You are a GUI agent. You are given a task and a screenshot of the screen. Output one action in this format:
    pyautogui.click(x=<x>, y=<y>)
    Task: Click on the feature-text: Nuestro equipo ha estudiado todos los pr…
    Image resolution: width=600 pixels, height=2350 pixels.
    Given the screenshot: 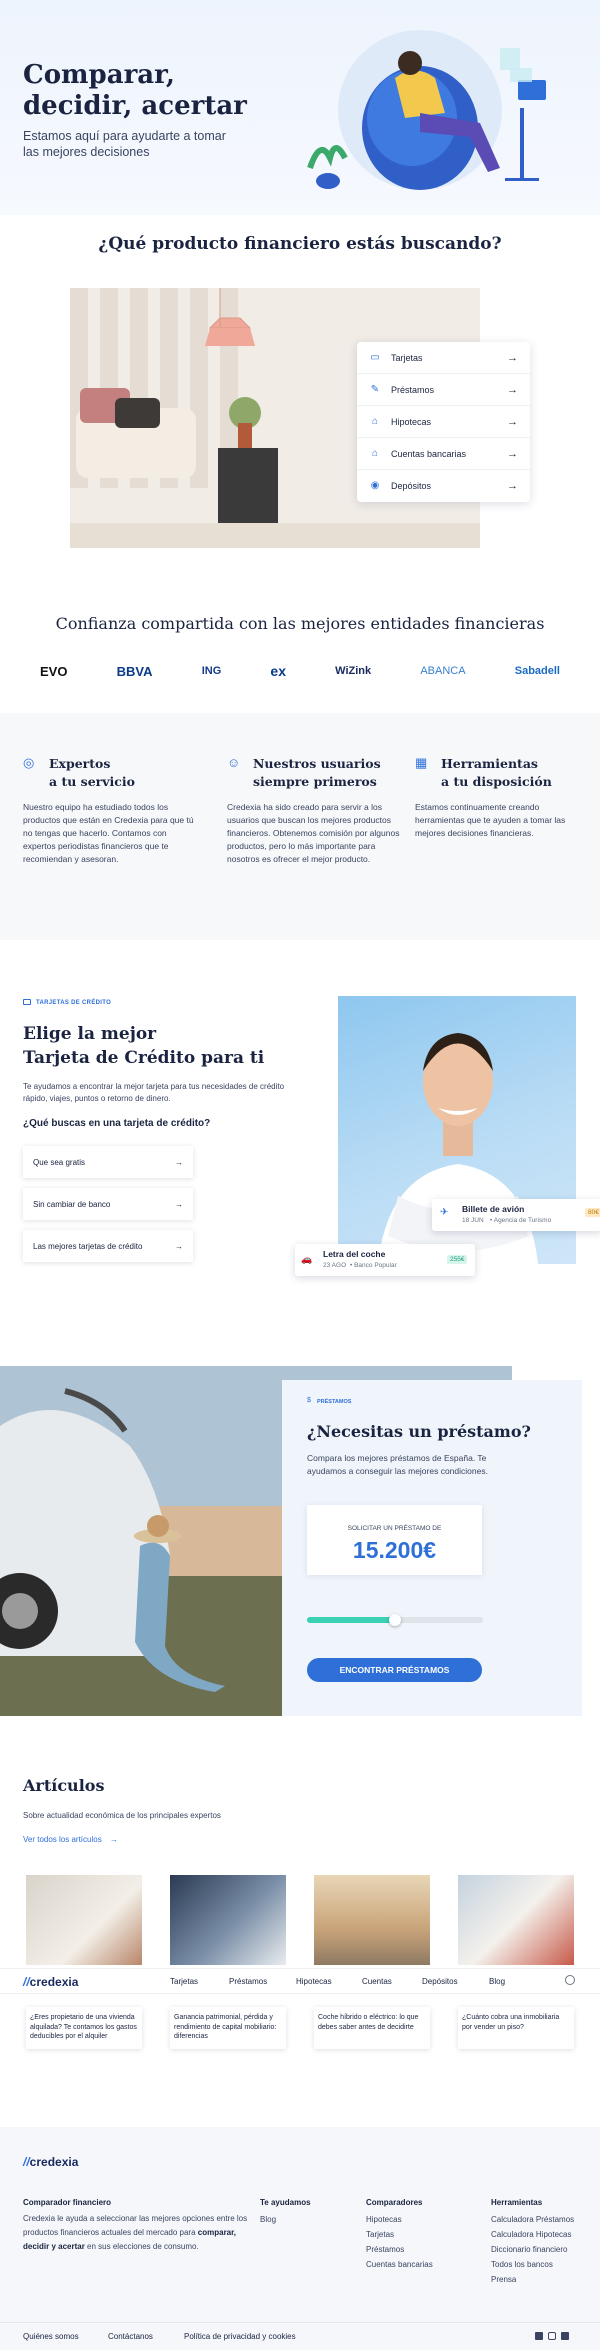 What is the action you would take?
    pyautogui.click(x=108, y=833)
    